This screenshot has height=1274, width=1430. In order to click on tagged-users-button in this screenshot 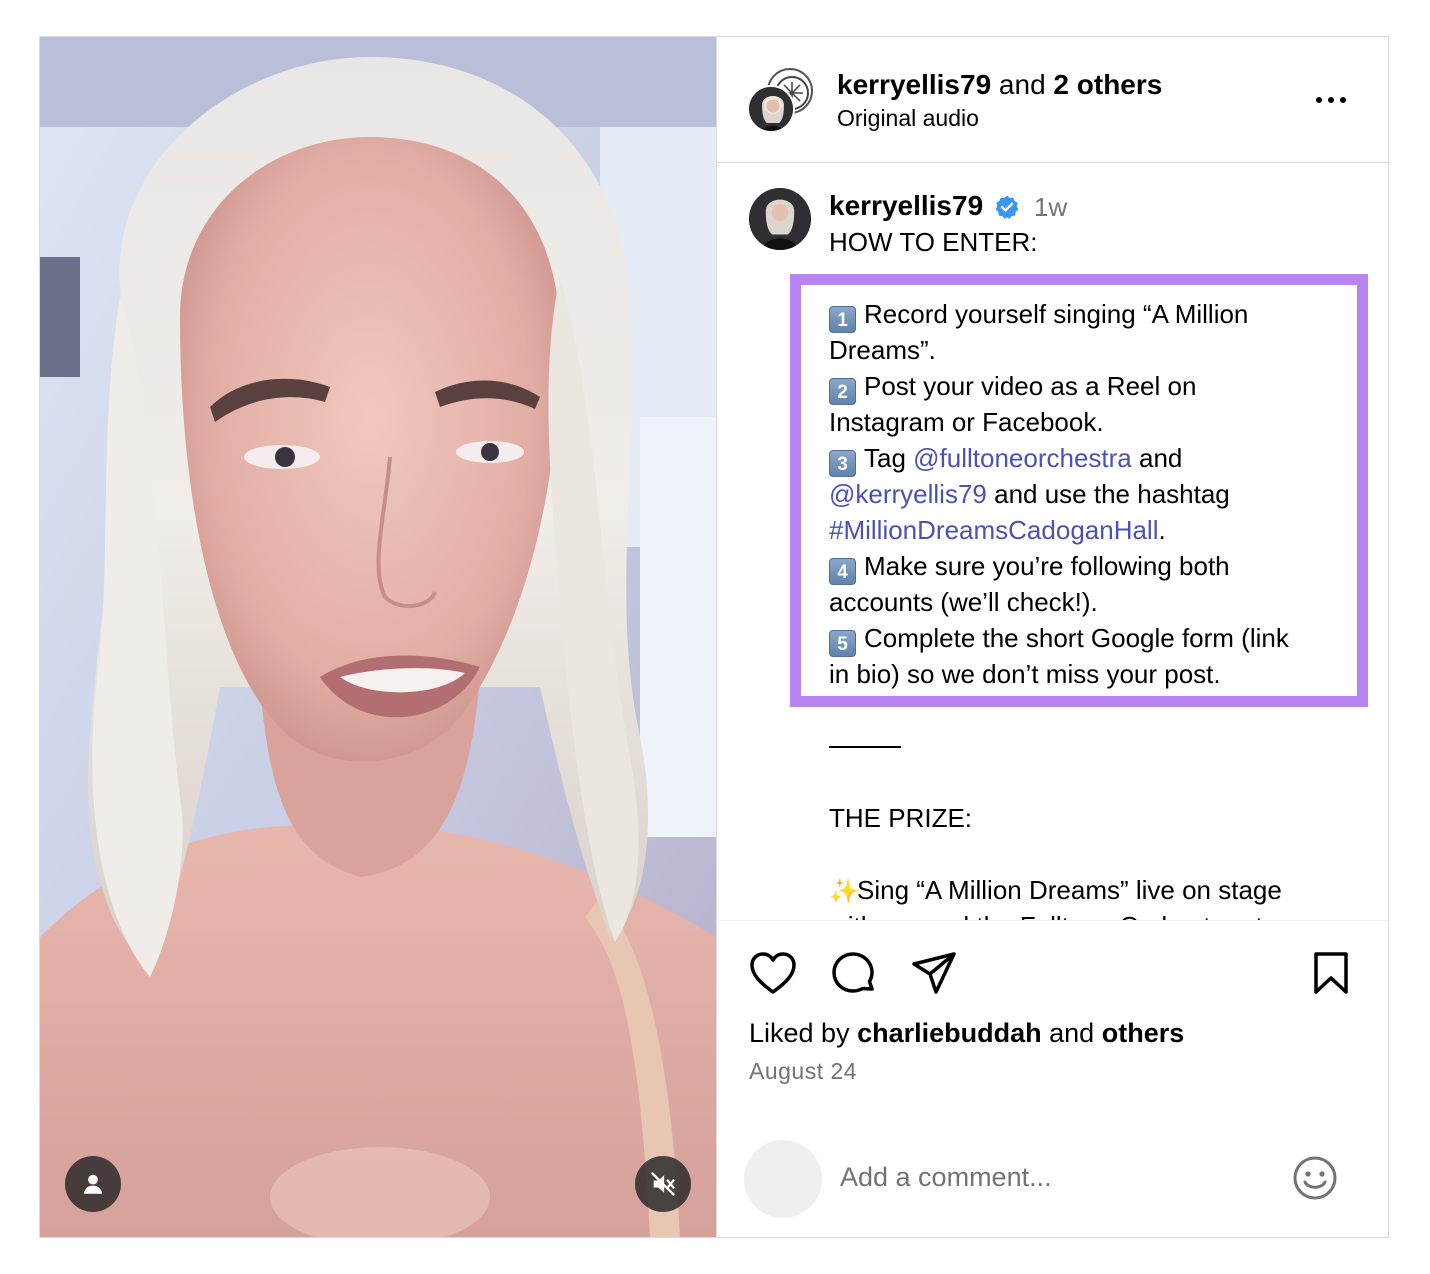, I will do `click(93, 1184)`.